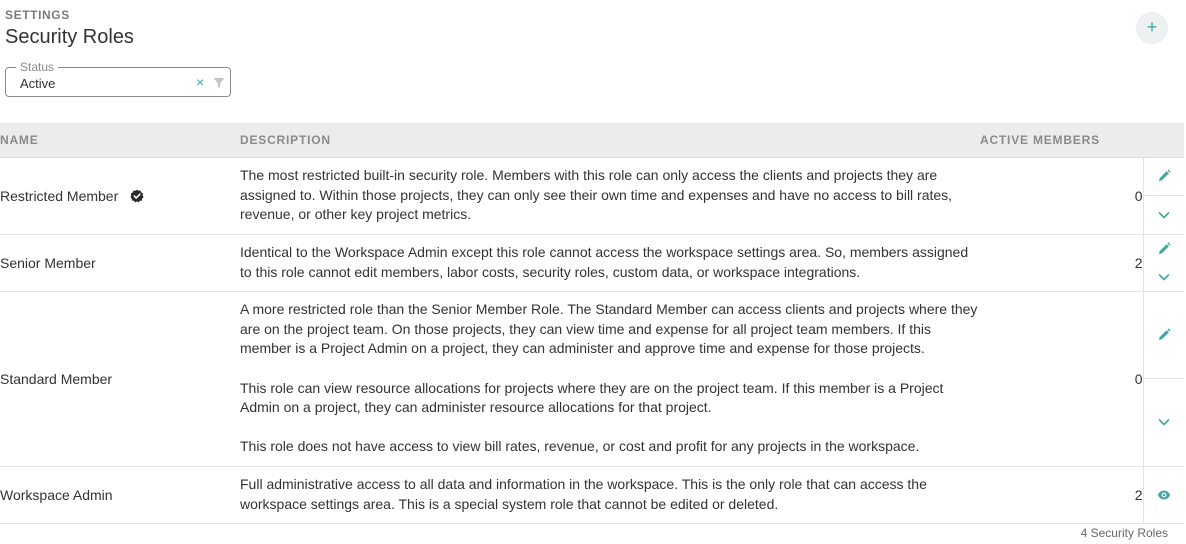 The width and height of the screenshot is (1186, 544). Describe the element at coordinates (219, 83) in the screenshot. I see `filter-icon` at that location.